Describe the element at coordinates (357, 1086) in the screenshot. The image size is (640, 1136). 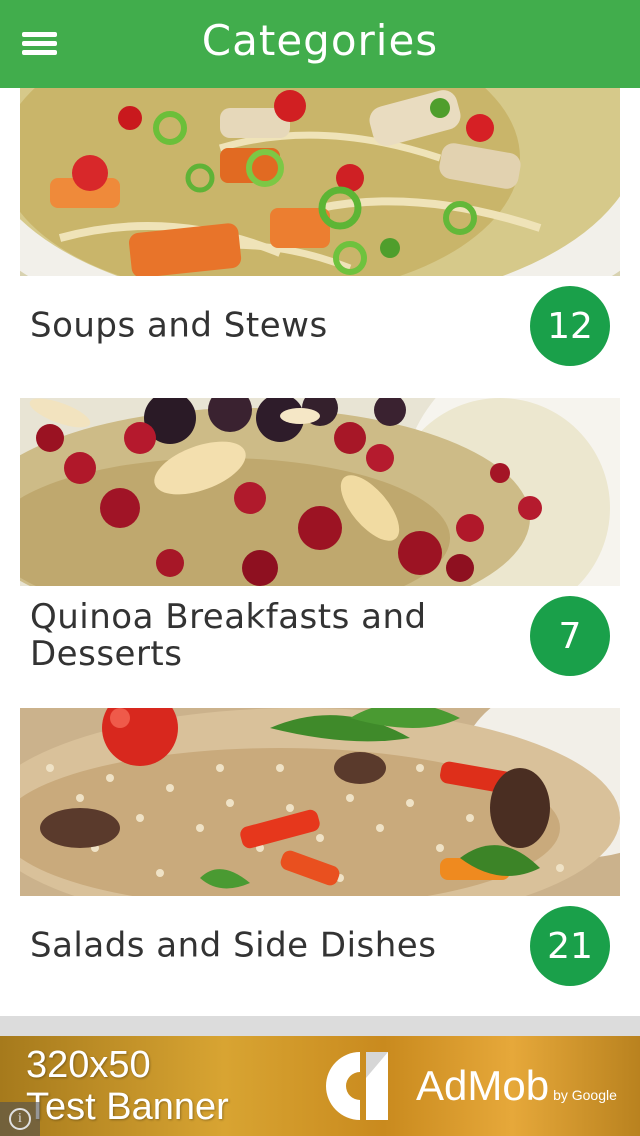
I see `admob-logo-icon` at that location.